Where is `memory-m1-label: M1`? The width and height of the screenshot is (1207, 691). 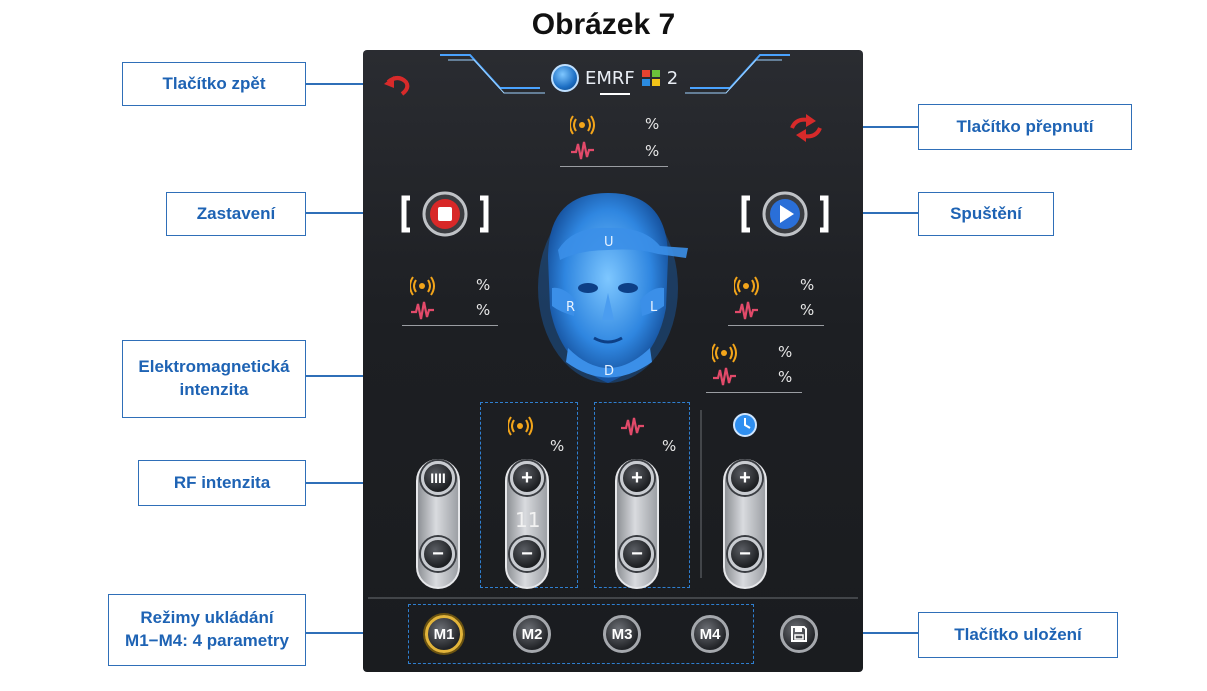
memory-m1-label: M1 is located at coordinates (444, 634).